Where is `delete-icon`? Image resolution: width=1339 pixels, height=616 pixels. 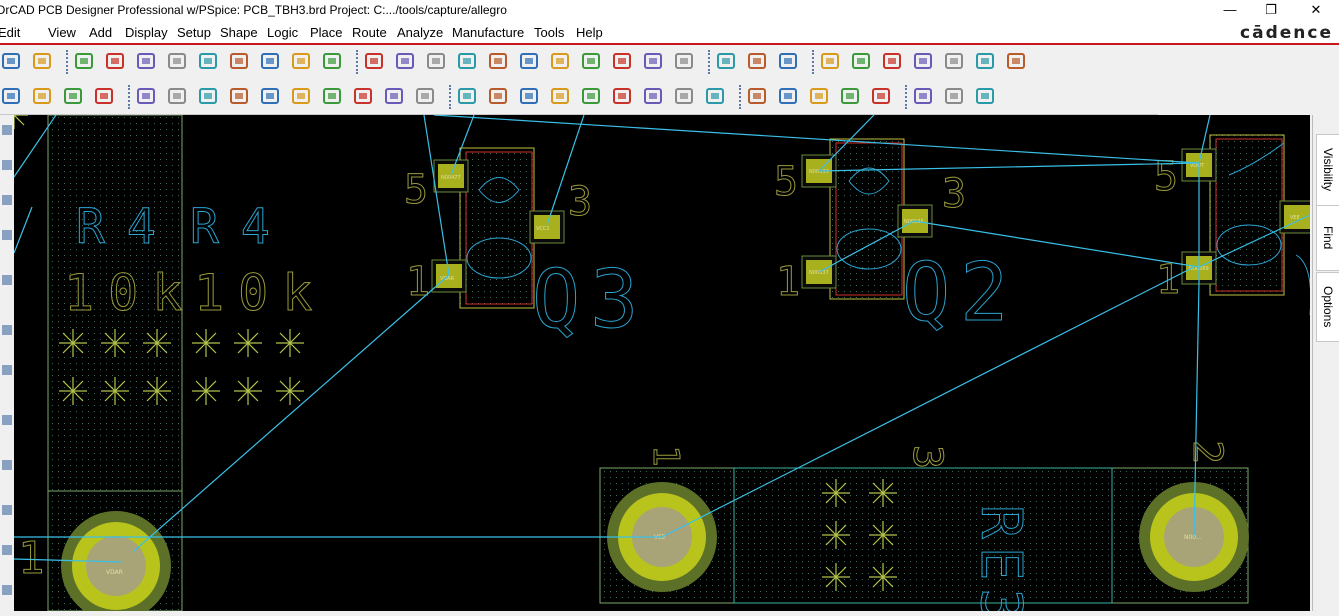
delete-icon is located at coordinates (146, 61).